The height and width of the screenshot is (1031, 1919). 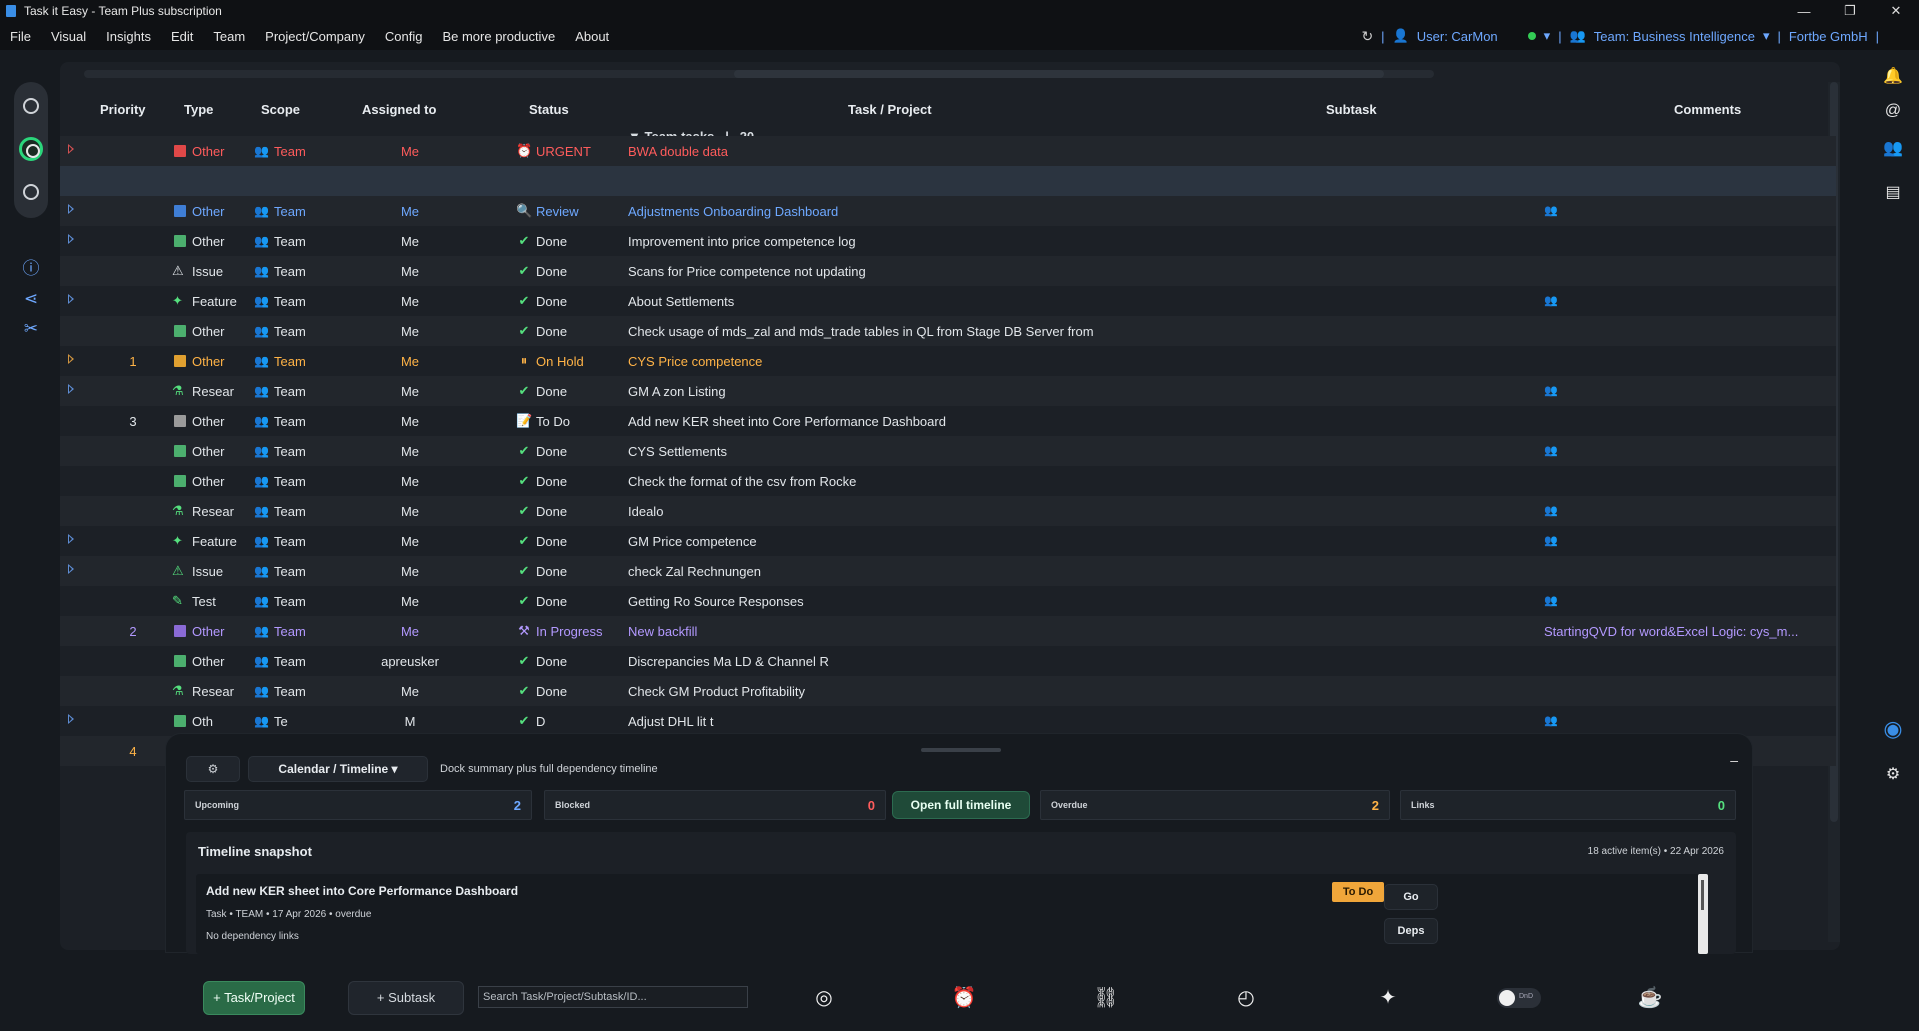 What do you see at coordinates (123, 109) in the screenshot?
I see `column-priority: Priority` at bounding box center [123, 109].